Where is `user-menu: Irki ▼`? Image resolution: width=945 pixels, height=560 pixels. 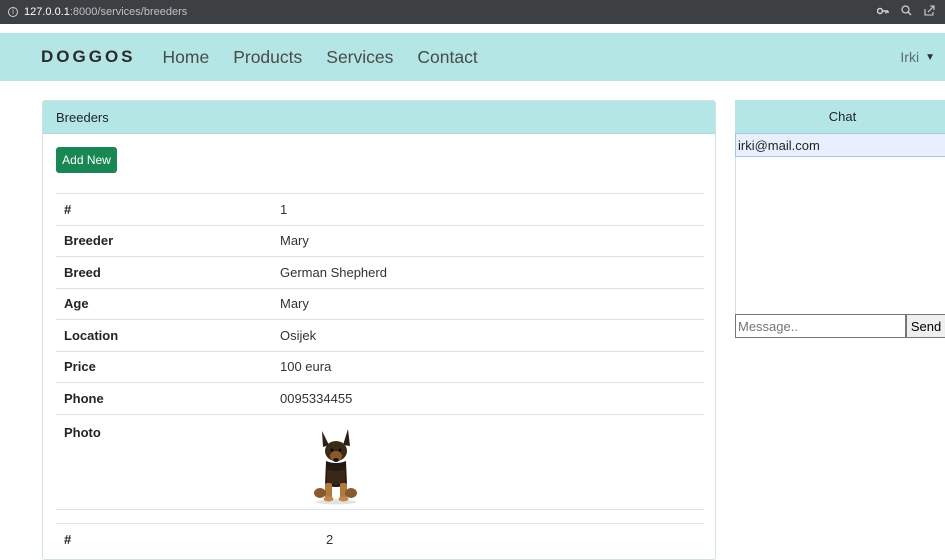 user-menu: Irki ▼ is located at coordinates (917, 57).